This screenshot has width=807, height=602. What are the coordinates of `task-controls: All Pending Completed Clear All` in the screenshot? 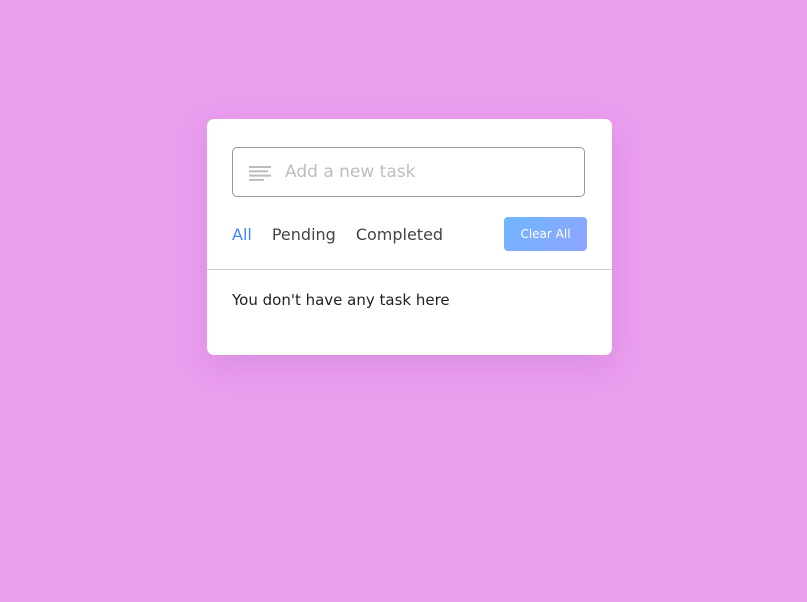 It's located at (409, 234).